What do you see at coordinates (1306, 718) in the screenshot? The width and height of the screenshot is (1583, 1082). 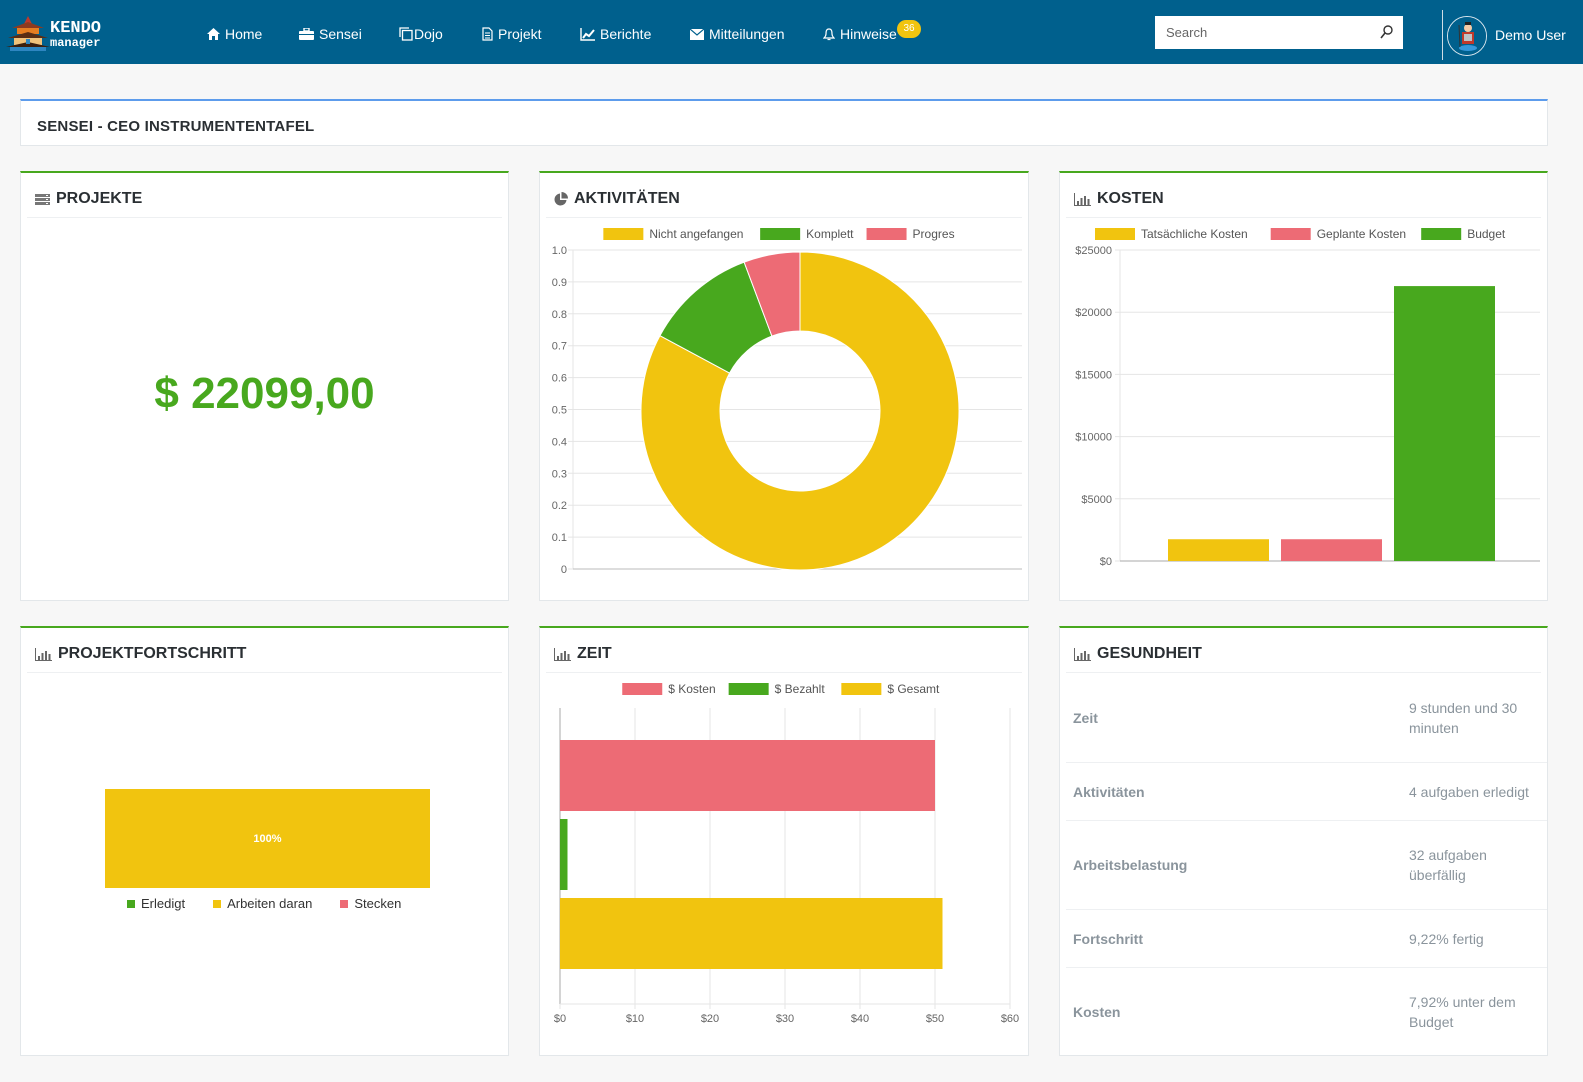 I see `health-row-zeit: Zeit 9 stunden und 30 minuten` at bounding box center [1306, 718].